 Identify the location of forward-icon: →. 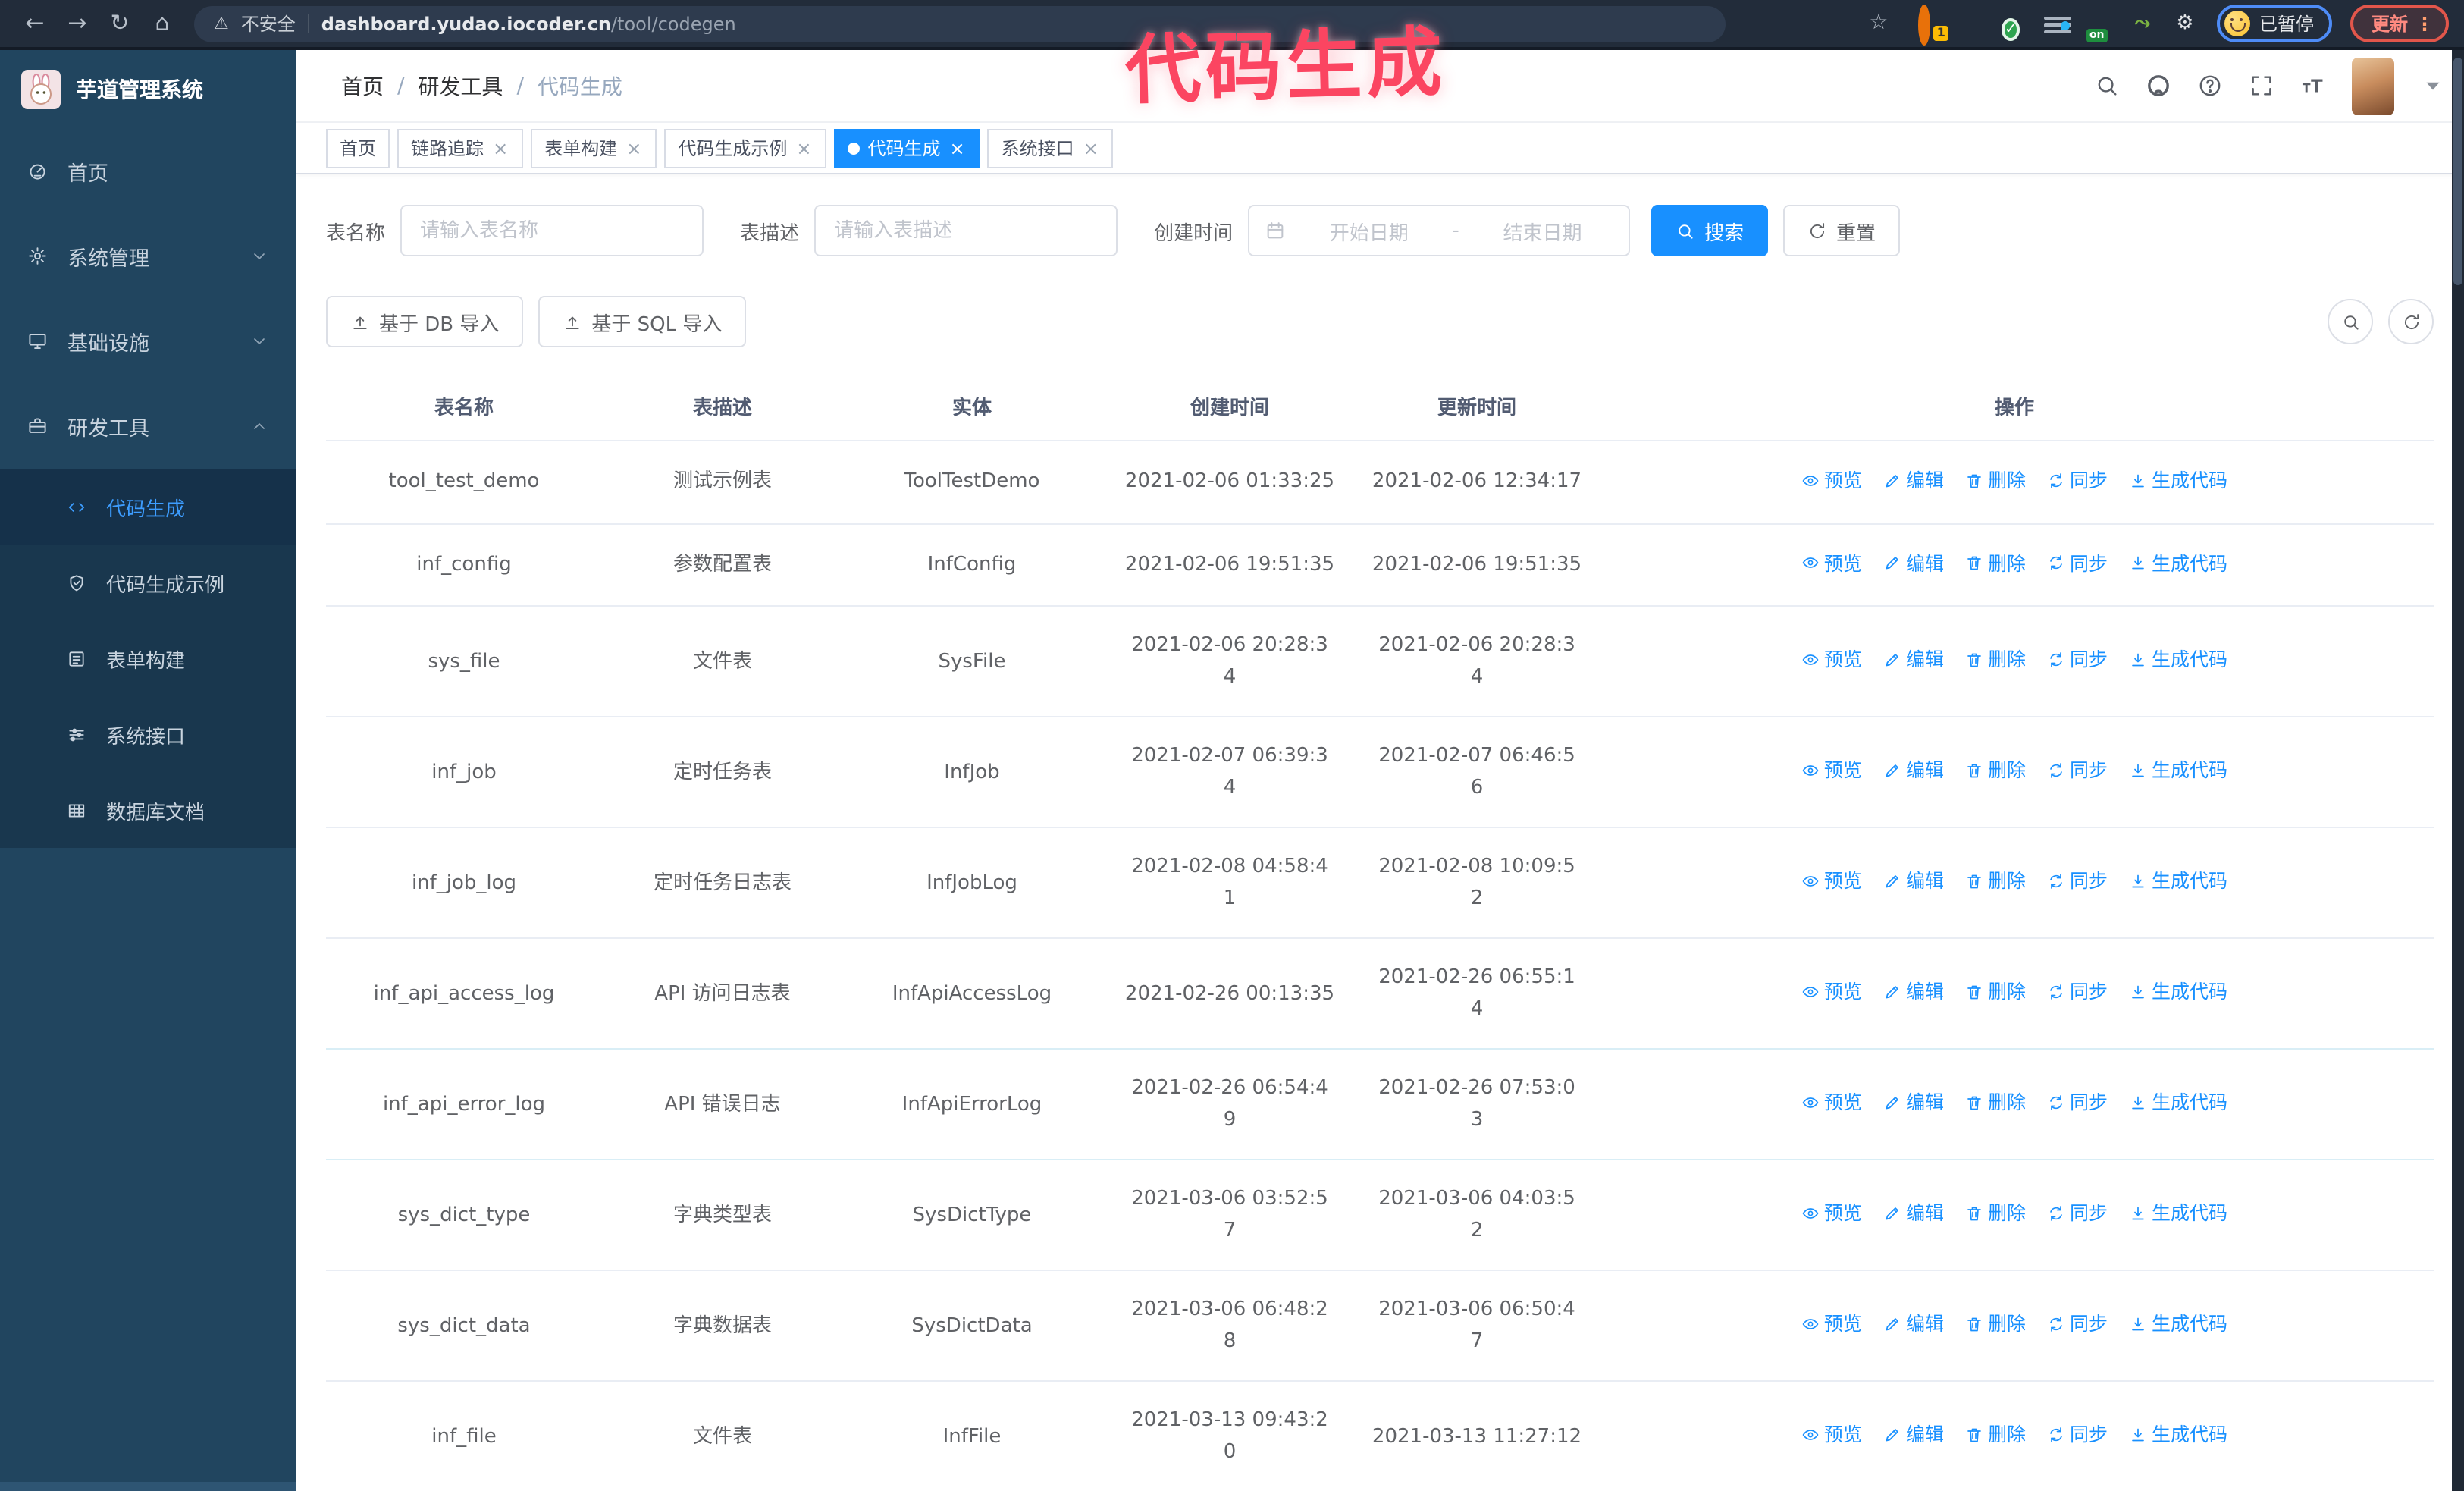
(77, 23).